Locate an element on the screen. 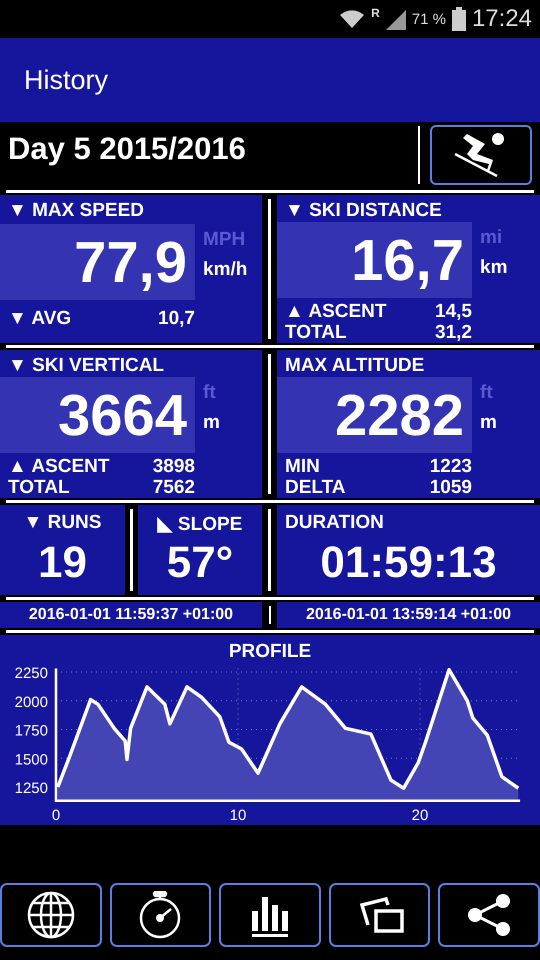 The width and height of the screenshot is (540, 960). stat-value: 10,7 is located at coordinates (176, 318).